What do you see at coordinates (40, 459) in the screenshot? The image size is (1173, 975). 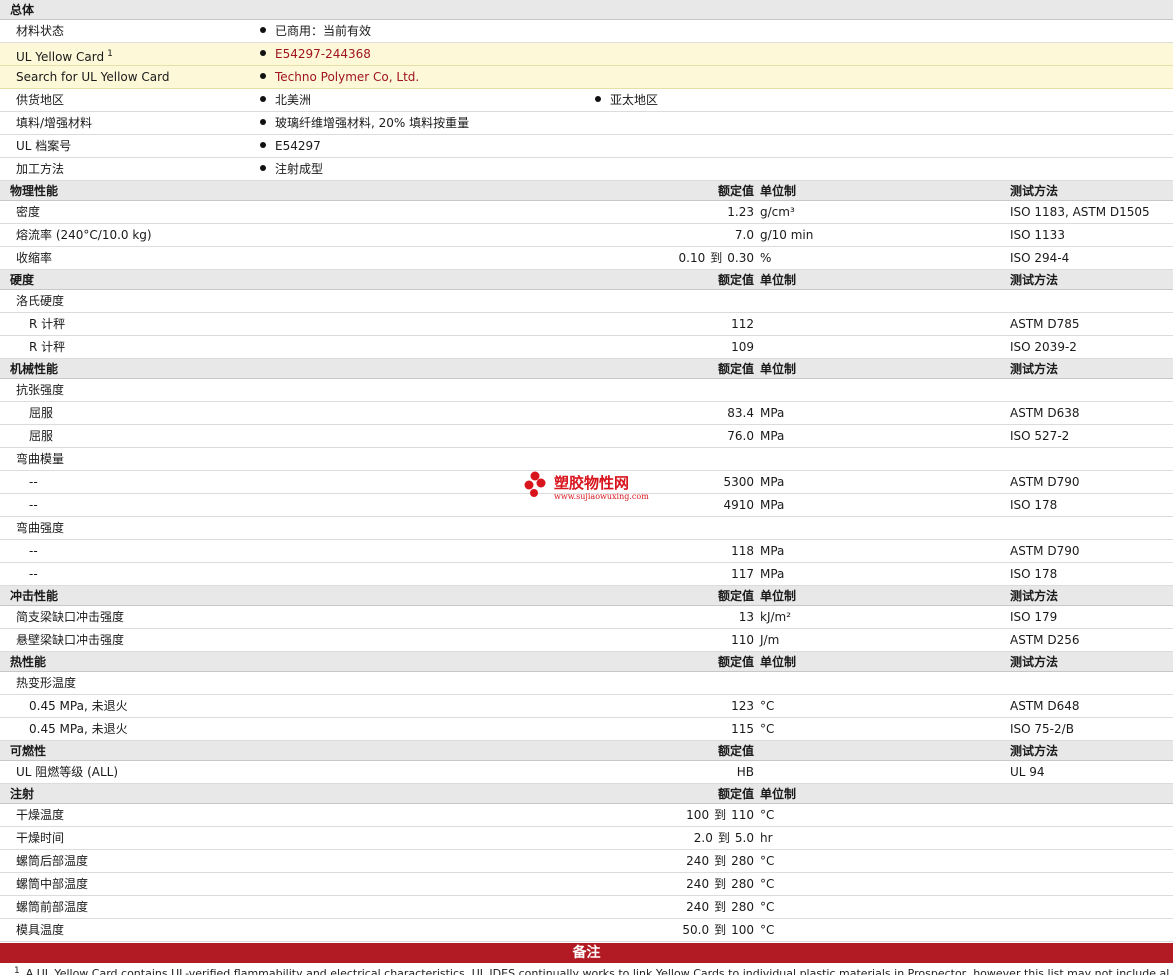 I see `row-label: 弯曲模量` at bounding box center [40, 459].